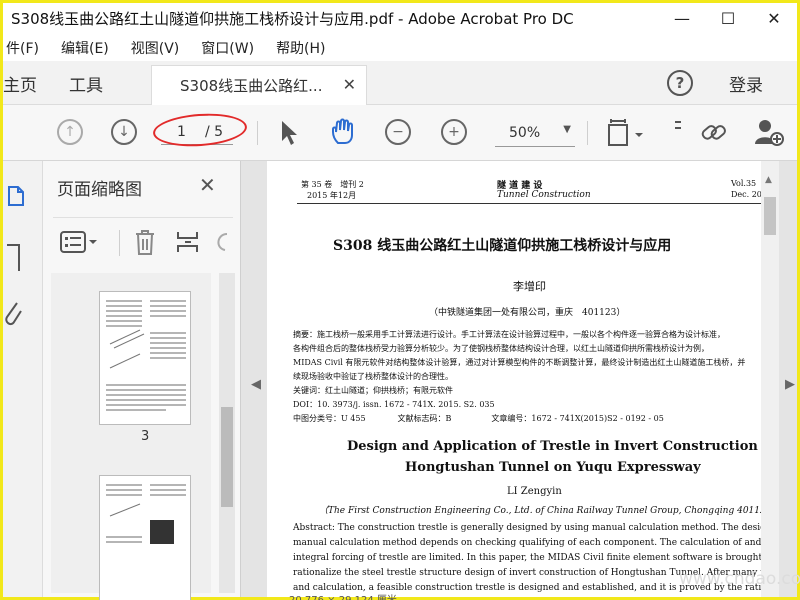 This screenshot has width=800, height=600. What do you see at coordinates (227, 457) in the screenshot?
I see `panel-scroll-thumb` at bounding box center [227, 457].